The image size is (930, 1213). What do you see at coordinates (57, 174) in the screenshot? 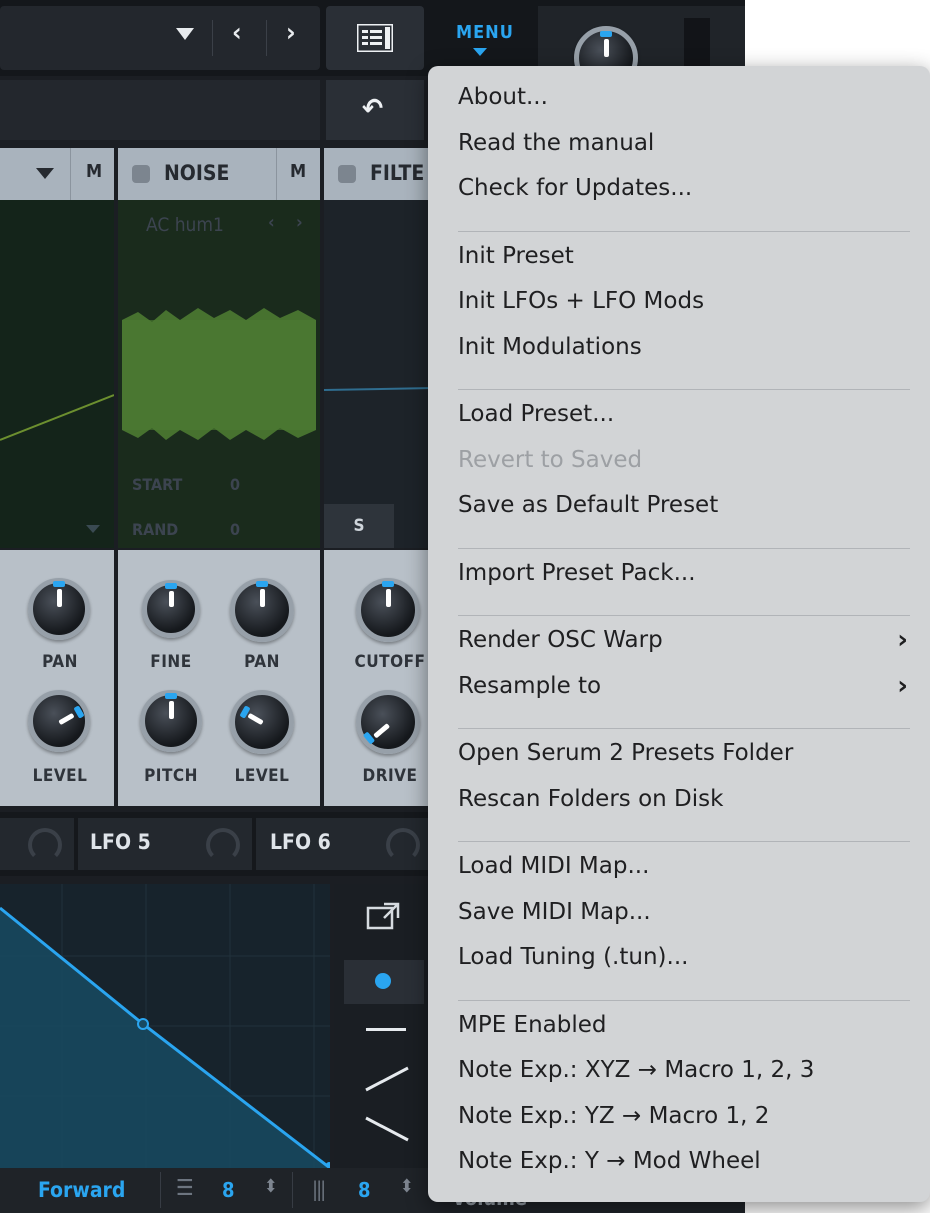
I see `osc-header: M` at bounding box center [57, 174].